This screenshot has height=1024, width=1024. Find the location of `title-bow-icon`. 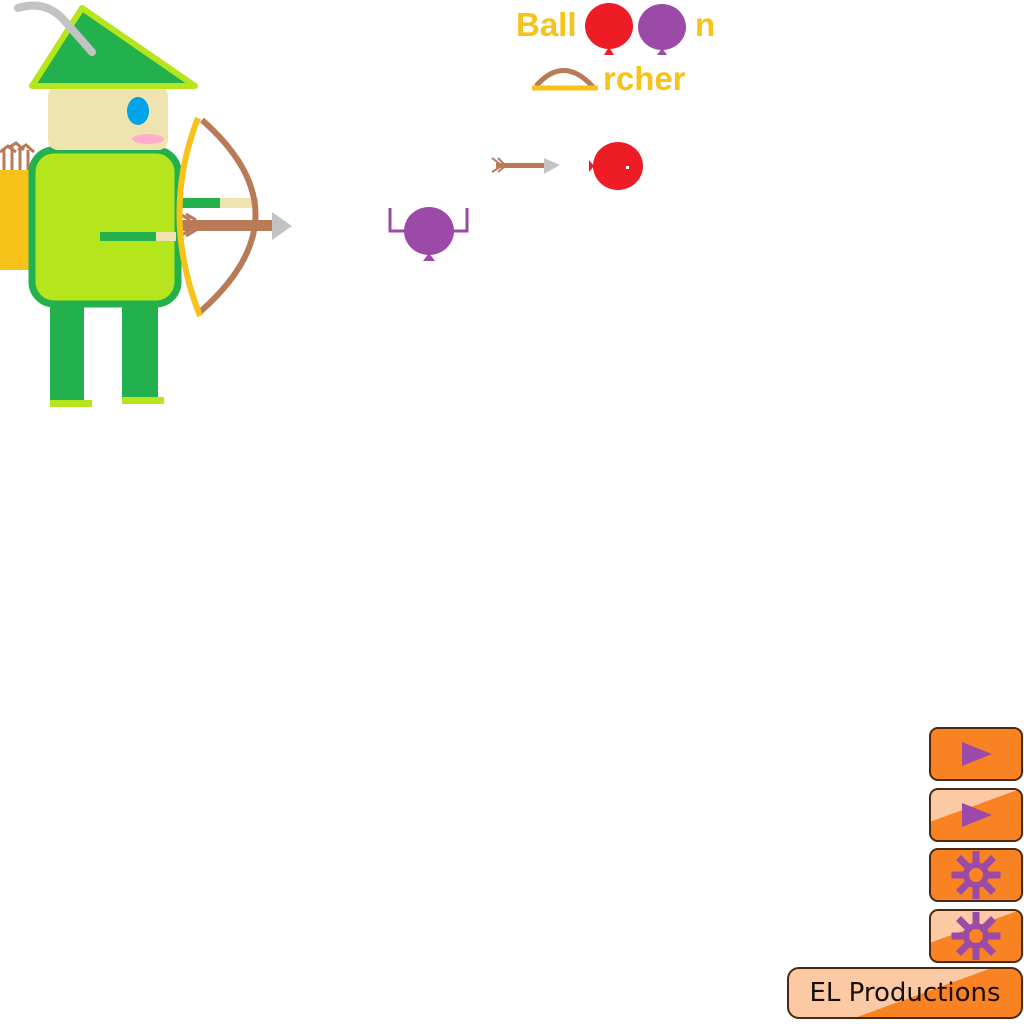

title-bow-icon is located at coordinates (565, 79).